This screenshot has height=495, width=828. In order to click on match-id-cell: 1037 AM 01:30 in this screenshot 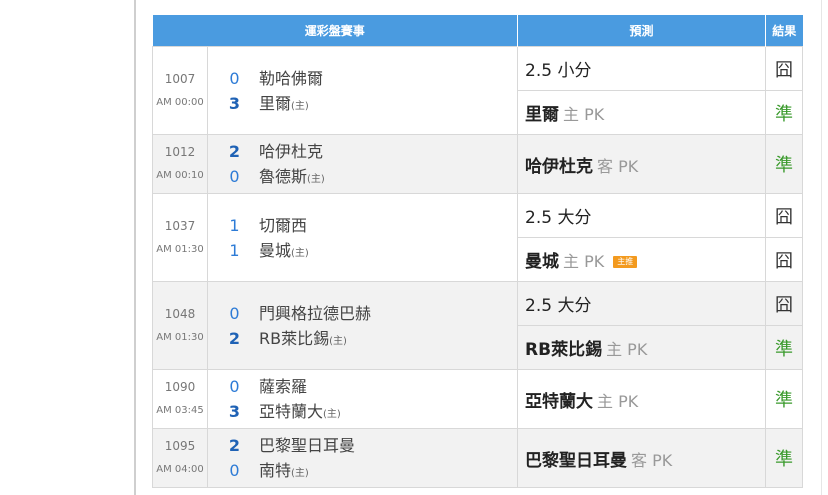, I will do `click(180, 237)`.